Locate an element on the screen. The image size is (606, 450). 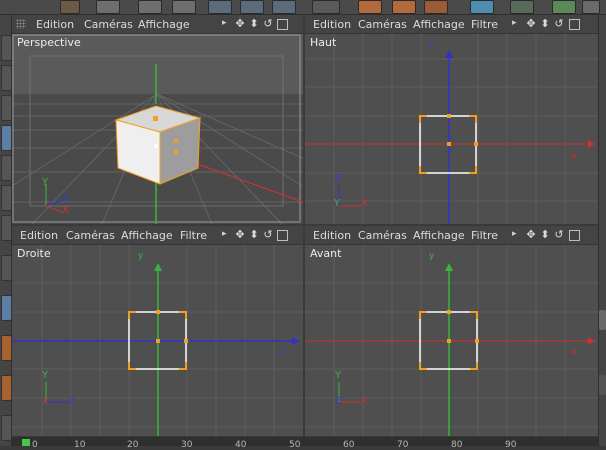
viewport-menubar: Edition Caméras Affichage ▸ ✥ ⬍ ↺ is located at coordinates (157, 24).